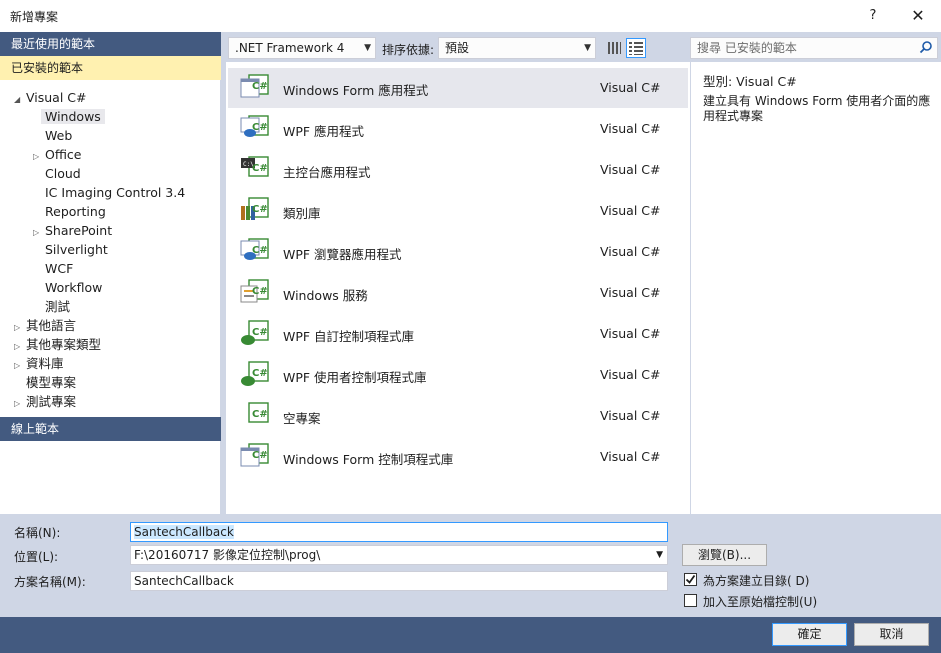 This screenshot has width=941, height=653. Describe the element at coordinates (56, 97) in the screenshot. I see `tree-item-label: Visual C#` at that location.